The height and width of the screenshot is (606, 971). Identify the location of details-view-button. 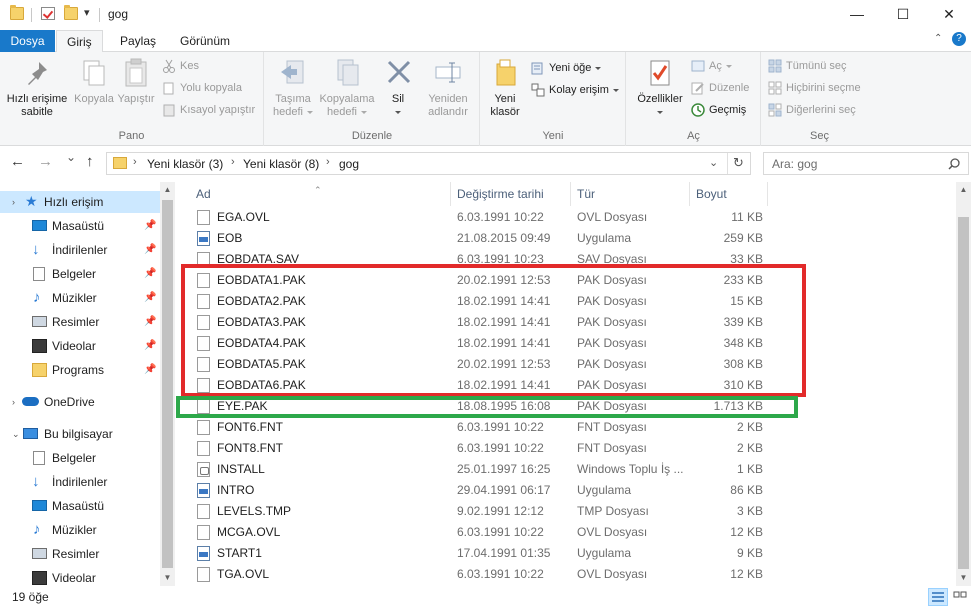
(938, 597).